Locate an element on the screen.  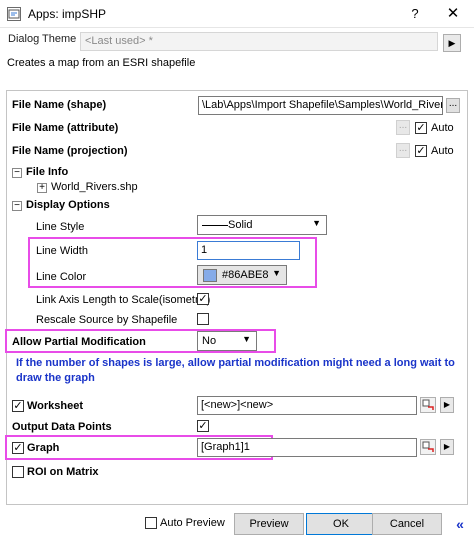
color-swatch is located at coordinates (210, 275).